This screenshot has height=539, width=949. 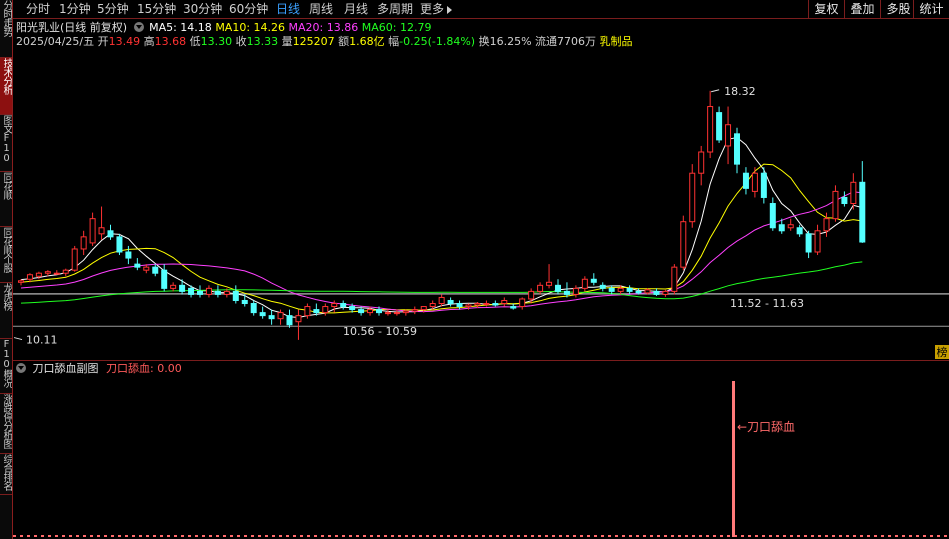 I want to click on close-value: 13.33, so click(x=262, y=41).